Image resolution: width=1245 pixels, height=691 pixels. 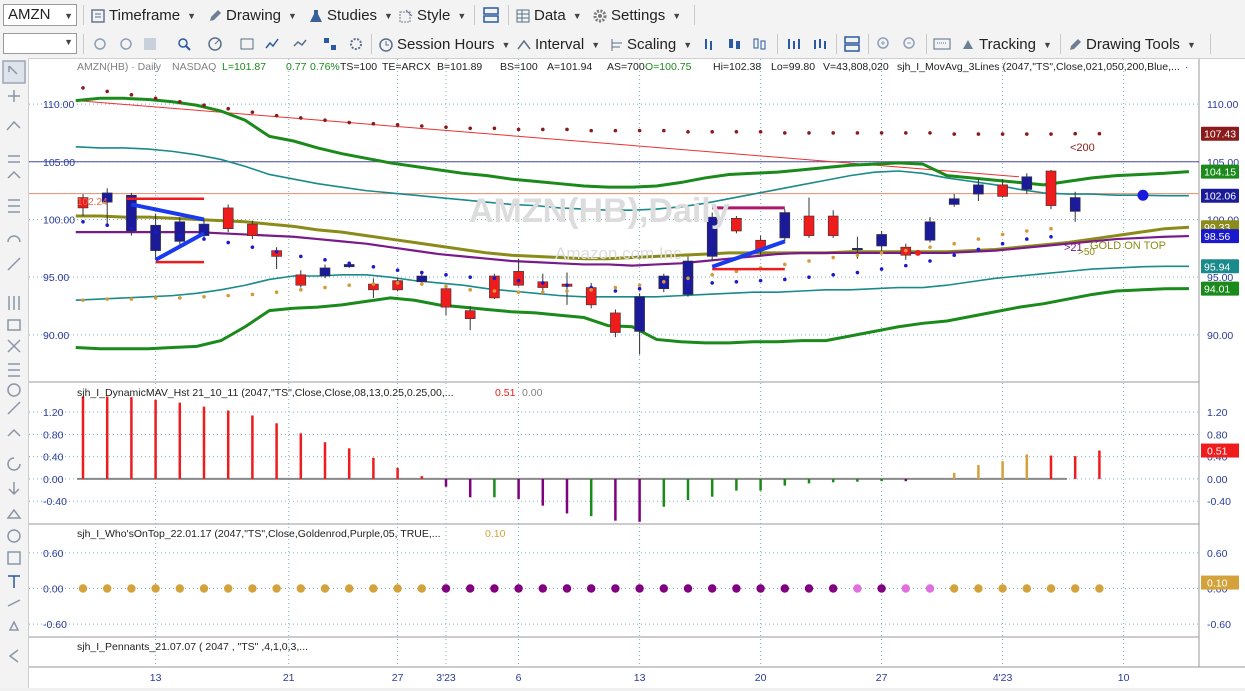 I want to click on gold-on-top-label: GOLD ON TOP, so click(x=1128, y=246).